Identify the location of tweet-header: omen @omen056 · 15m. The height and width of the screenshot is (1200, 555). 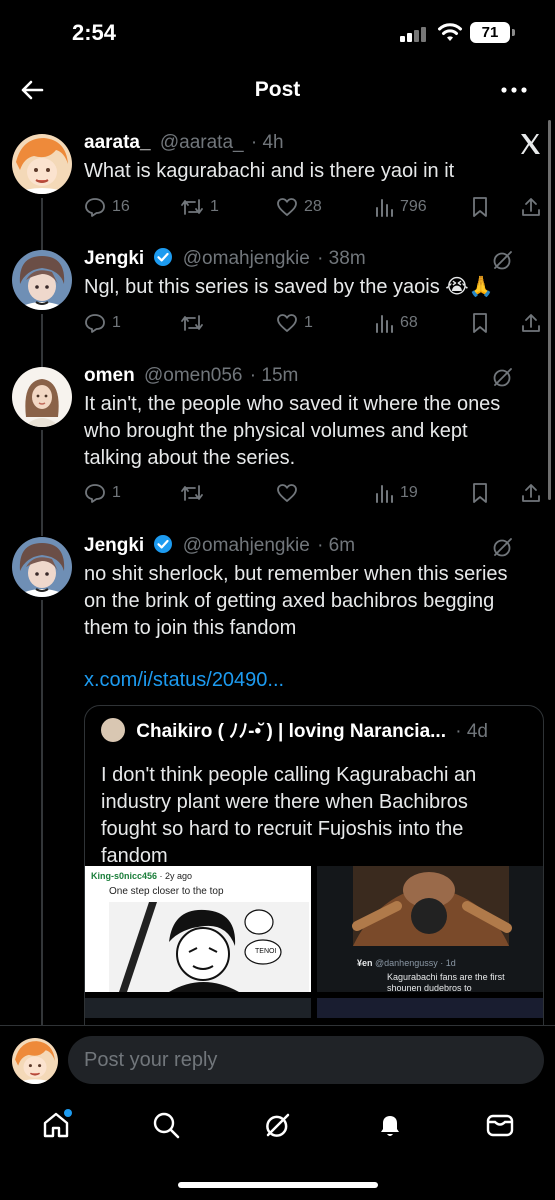
(191, 376).